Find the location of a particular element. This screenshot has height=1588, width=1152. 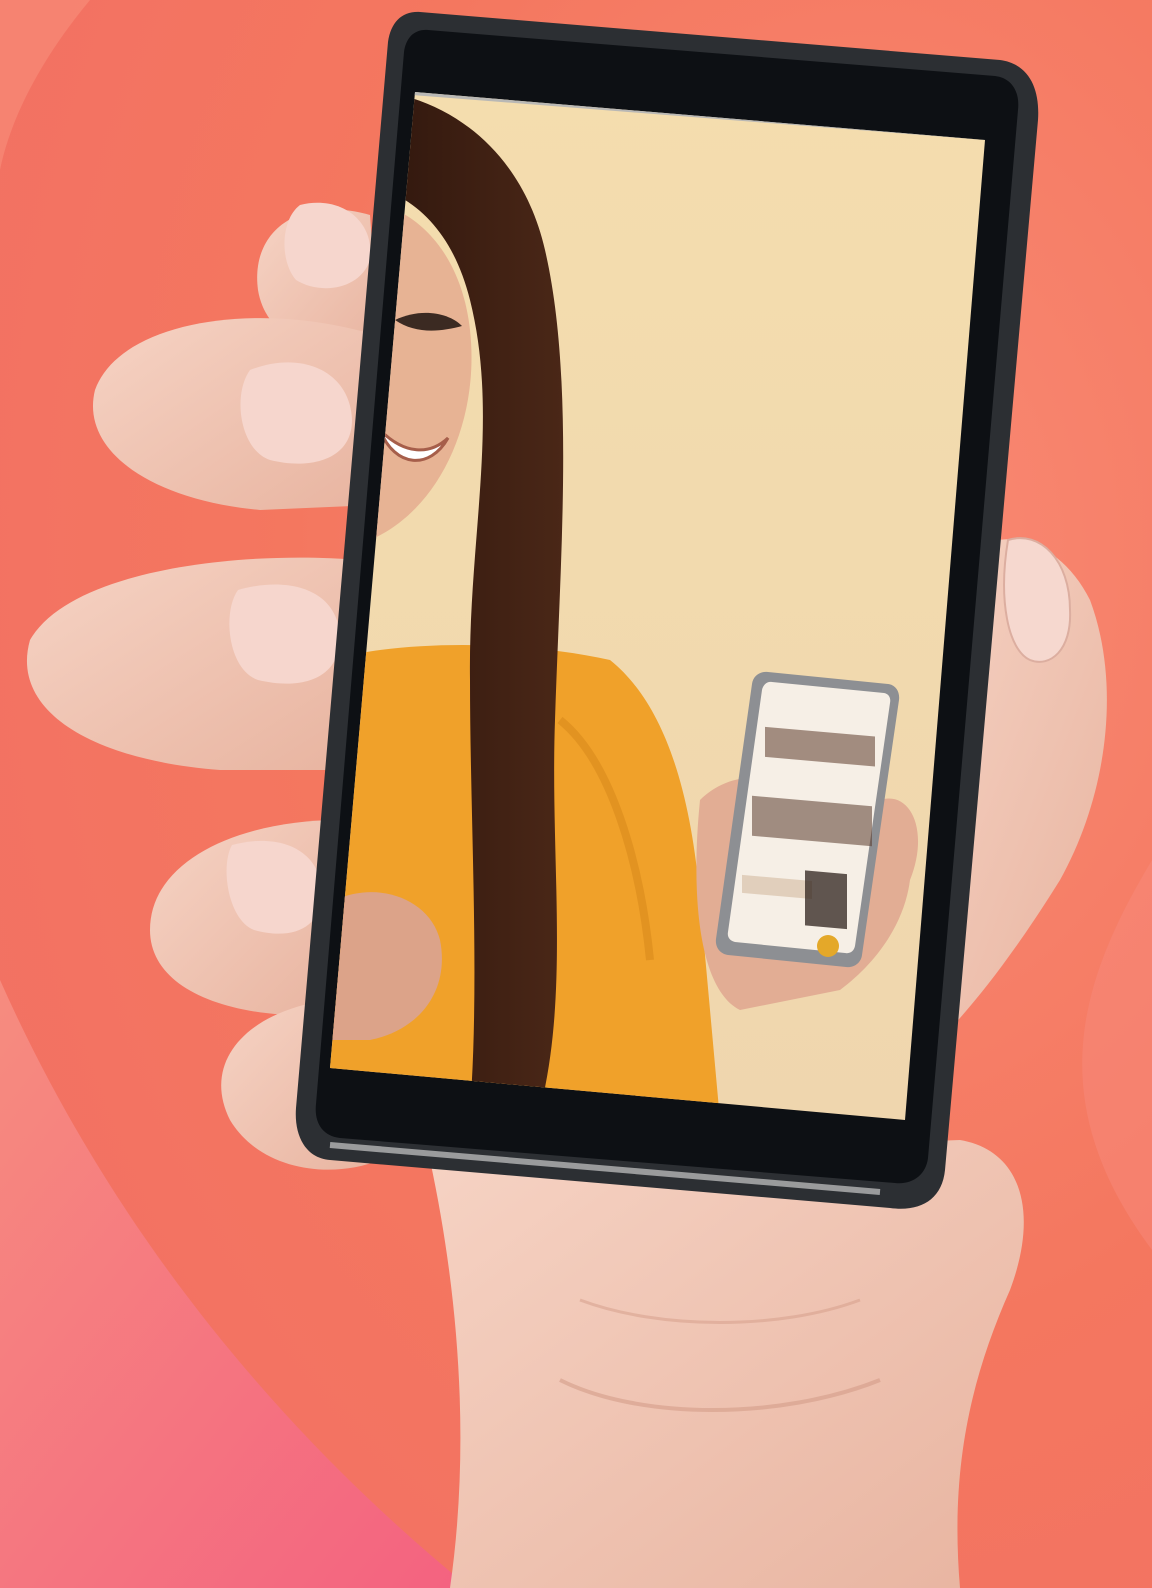

badge-icon is located at coordinates (828, 946).